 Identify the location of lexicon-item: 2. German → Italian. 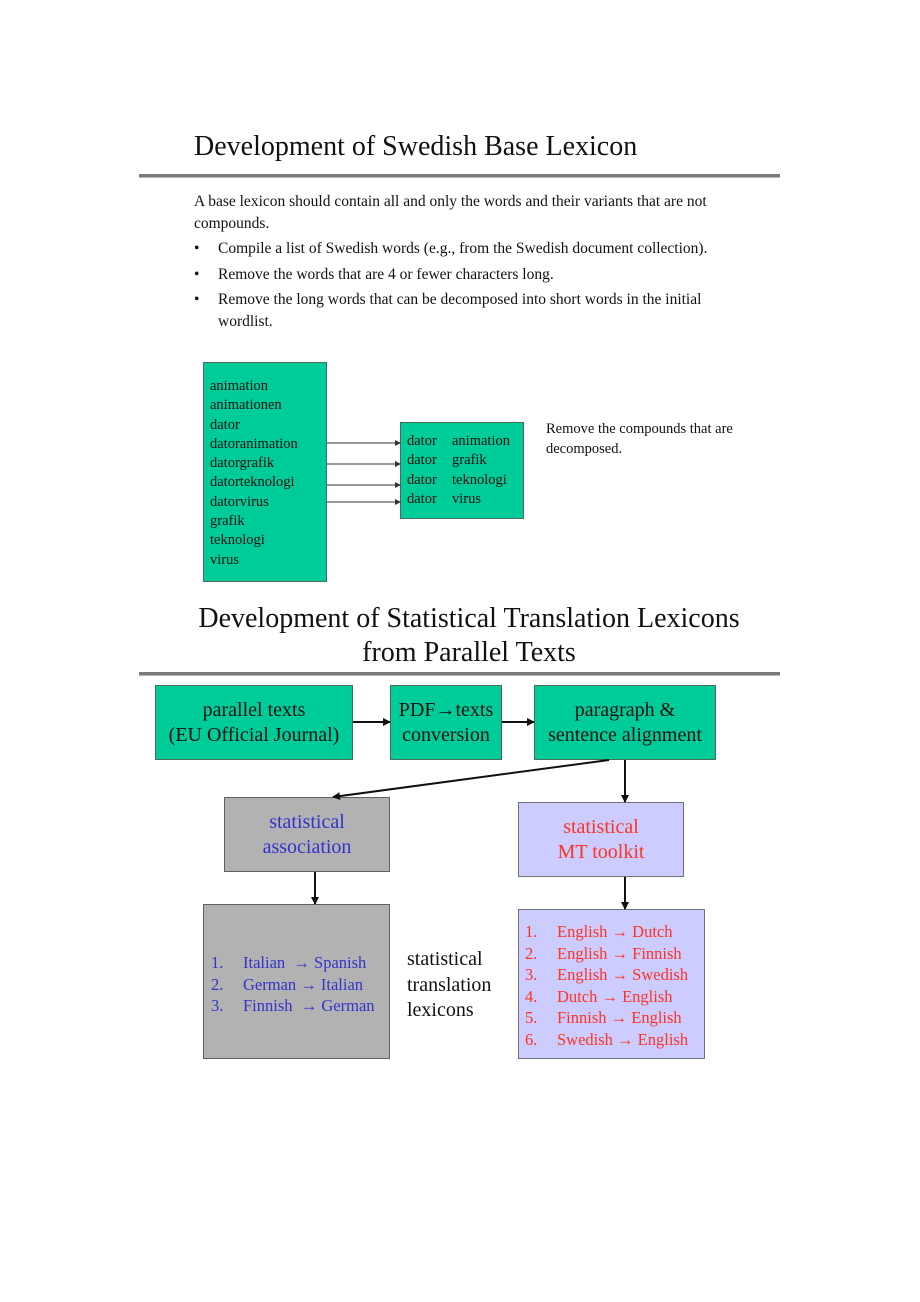
(300, 985).